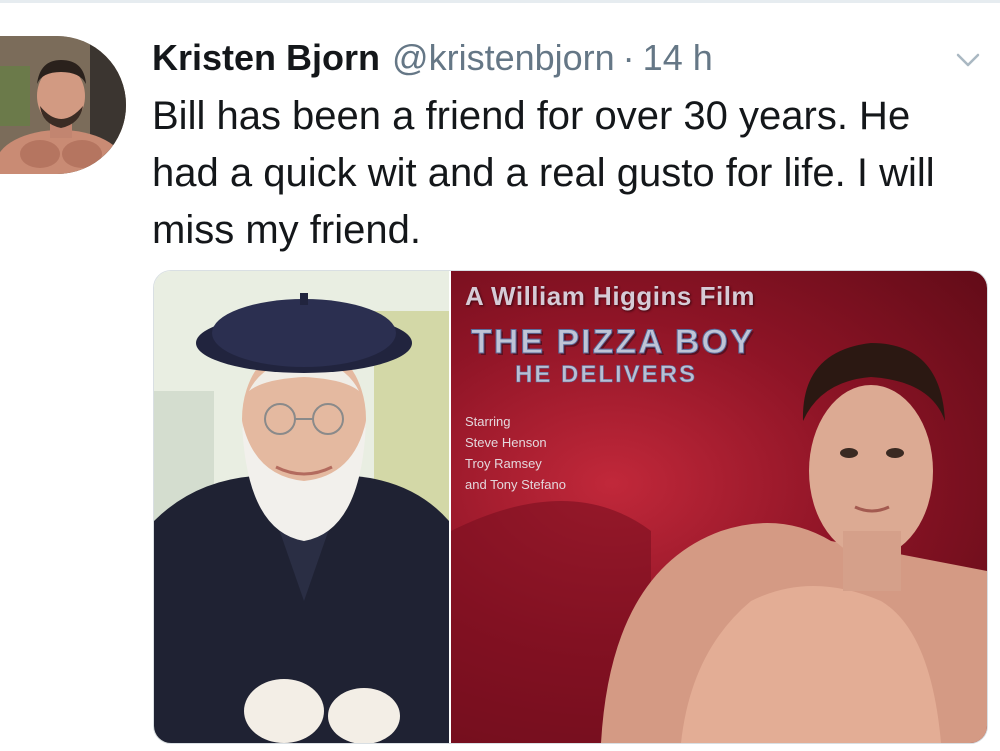 The image size is (1000, 751). What do you see at coordinates (968, 60) in the screenshot?
I see `chevron-down-icon` at bounding box center [968, 60].